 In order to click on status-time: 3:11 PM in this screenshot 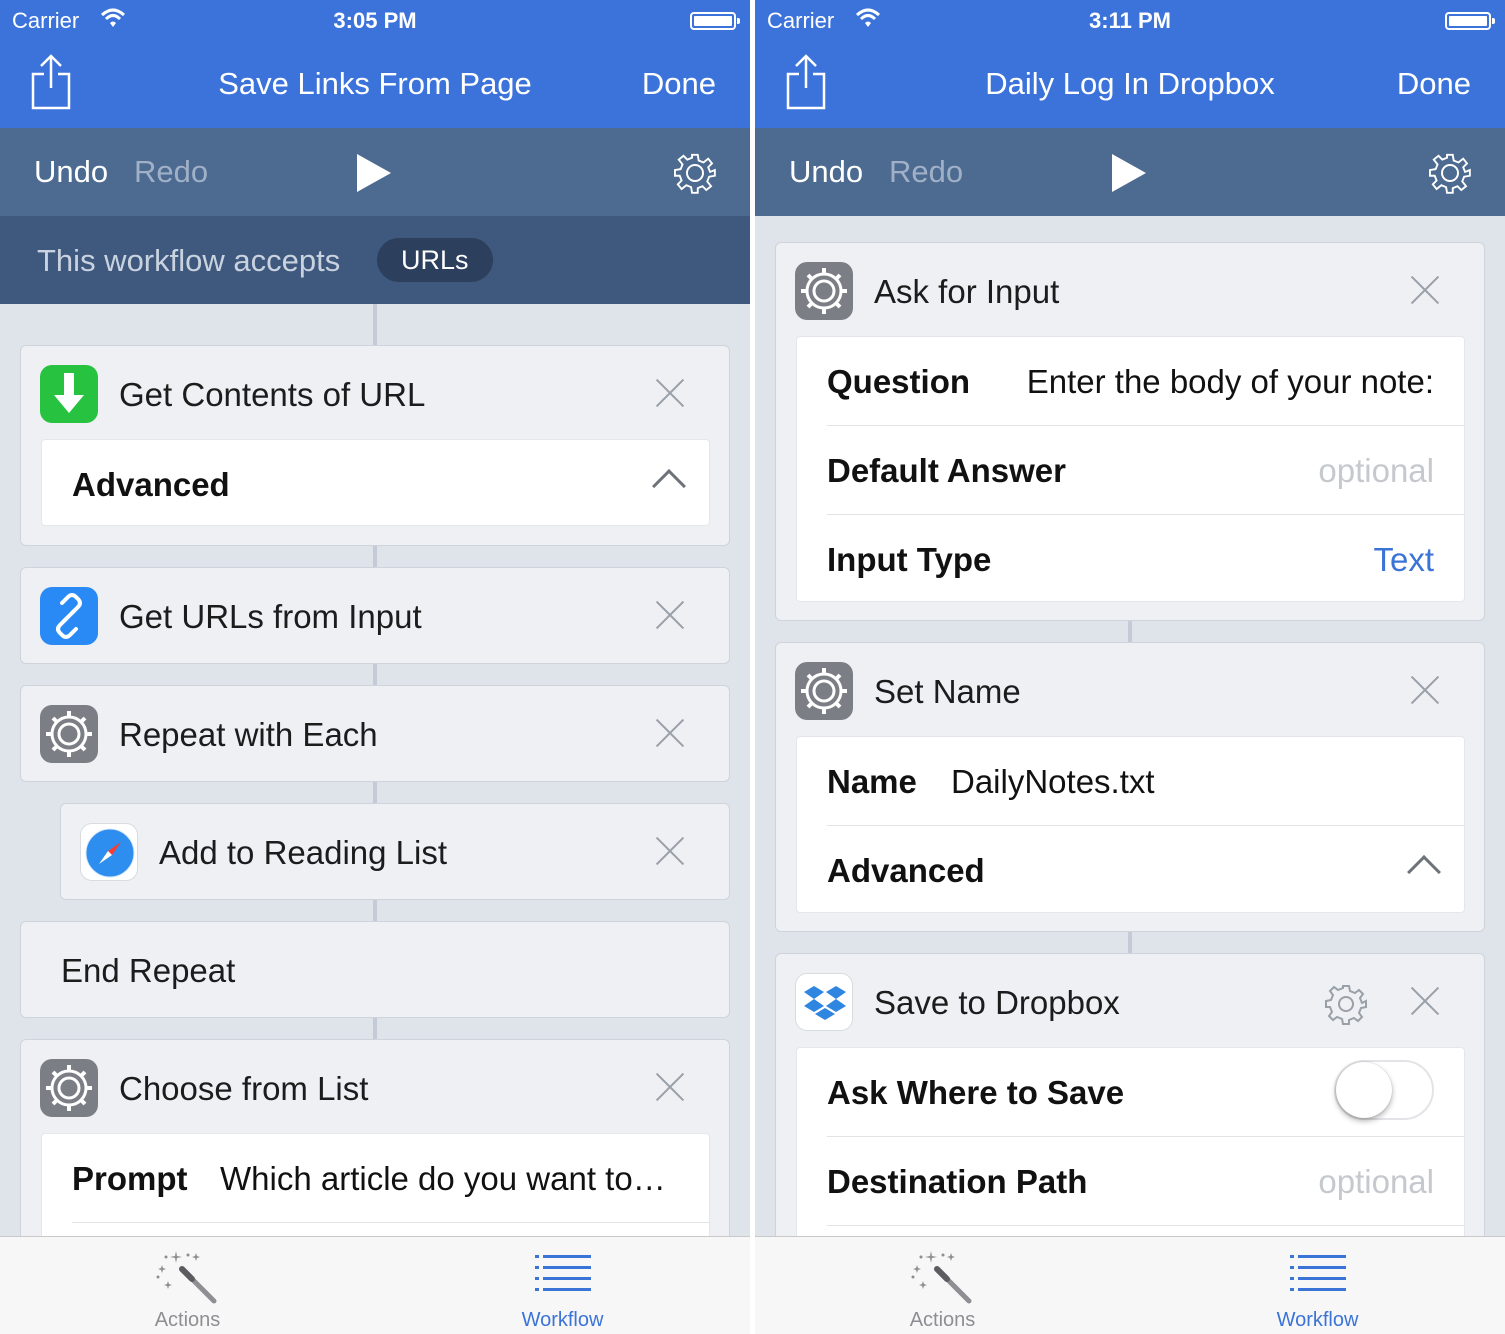, I will do `click(1130, 20)`.